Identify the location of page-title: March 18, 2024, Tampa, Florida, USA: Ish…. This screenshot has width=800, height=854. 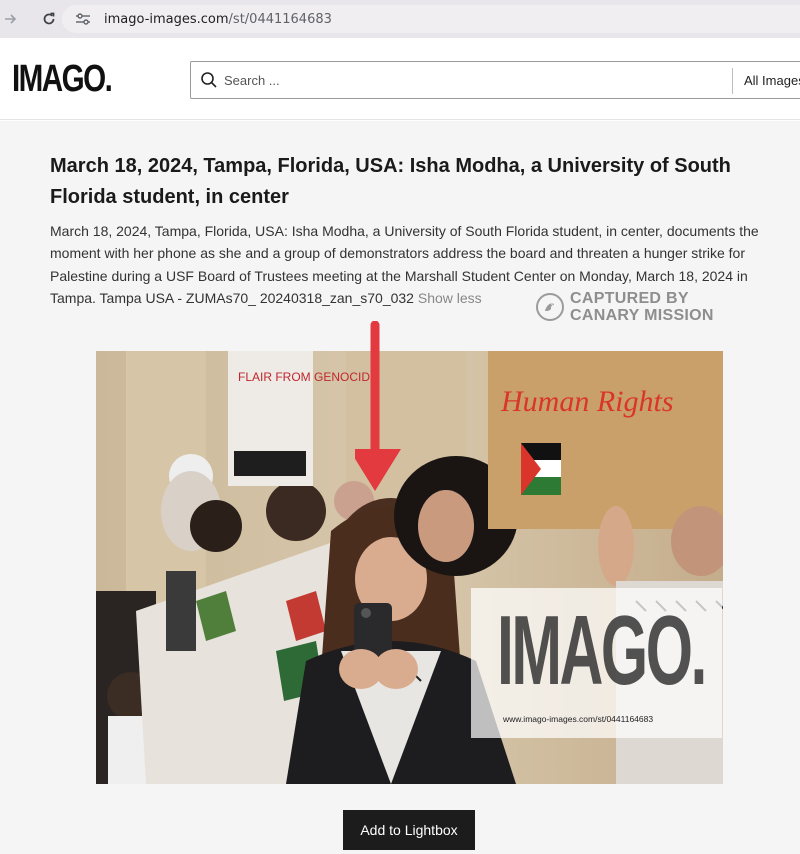
(390, 181).